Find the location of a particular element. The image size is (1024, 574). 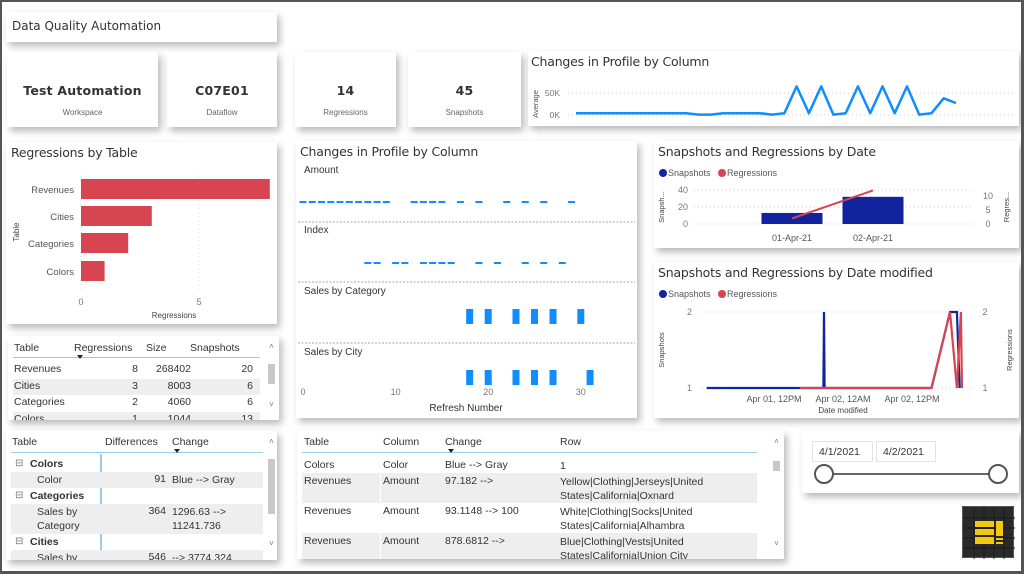

changes-line-chart: 0K 50K Average is located at coordinates (773, 88).